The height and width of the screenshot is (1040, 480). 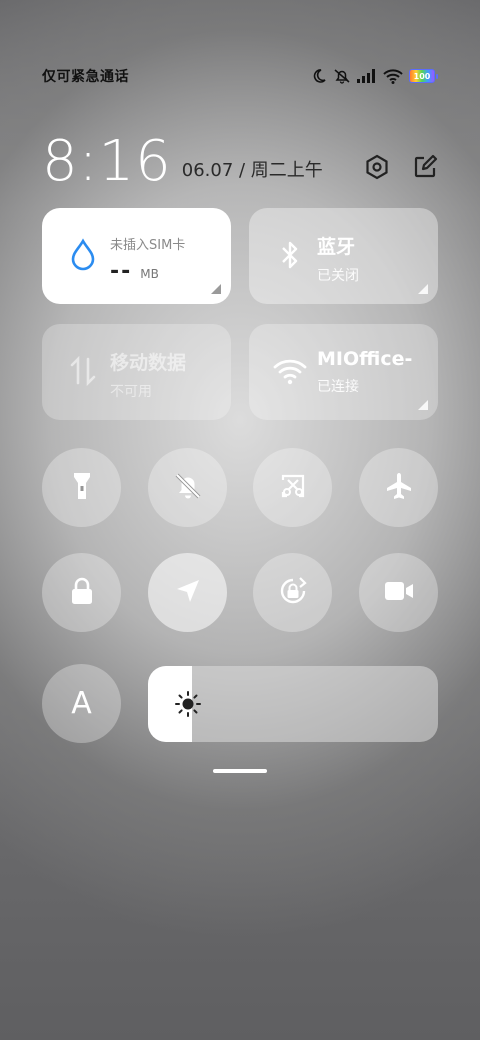 I want to click on screen-record-toggle, so click(x=398, y=592).